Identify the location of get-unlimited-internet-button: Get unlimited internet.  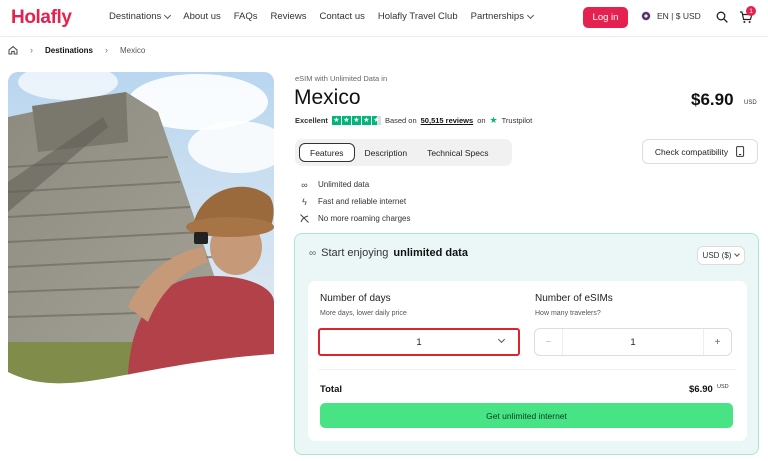
(526, 415).